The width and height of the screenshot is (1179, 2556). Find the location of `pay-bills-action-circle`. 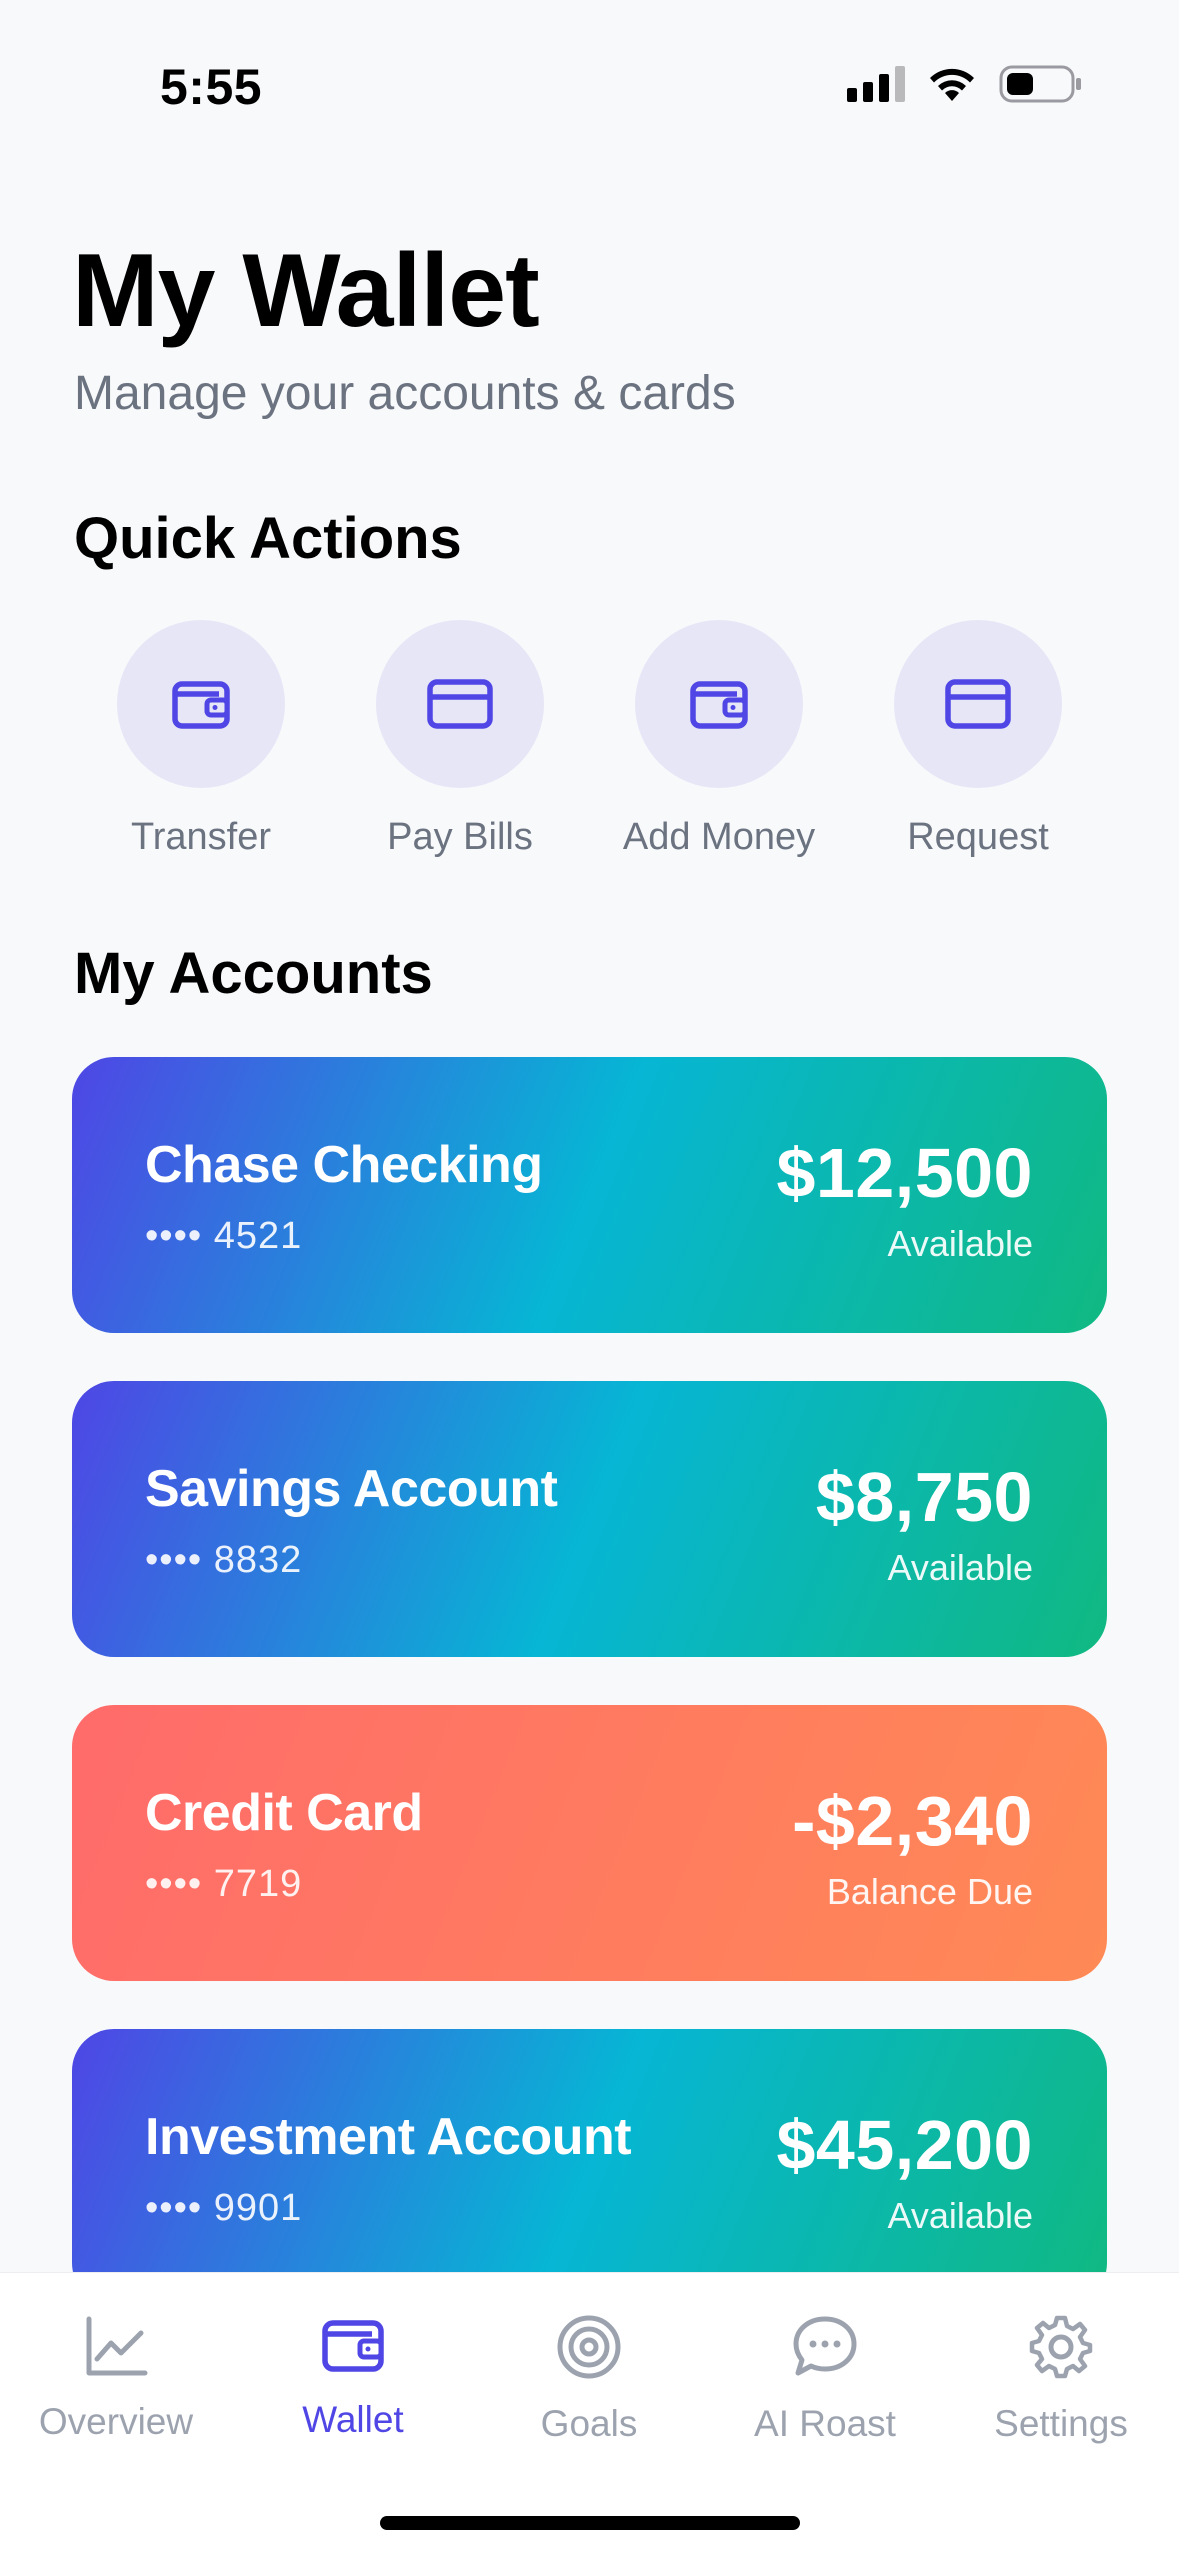

pay-bills-action-circle is located at coordinates (460, 704).